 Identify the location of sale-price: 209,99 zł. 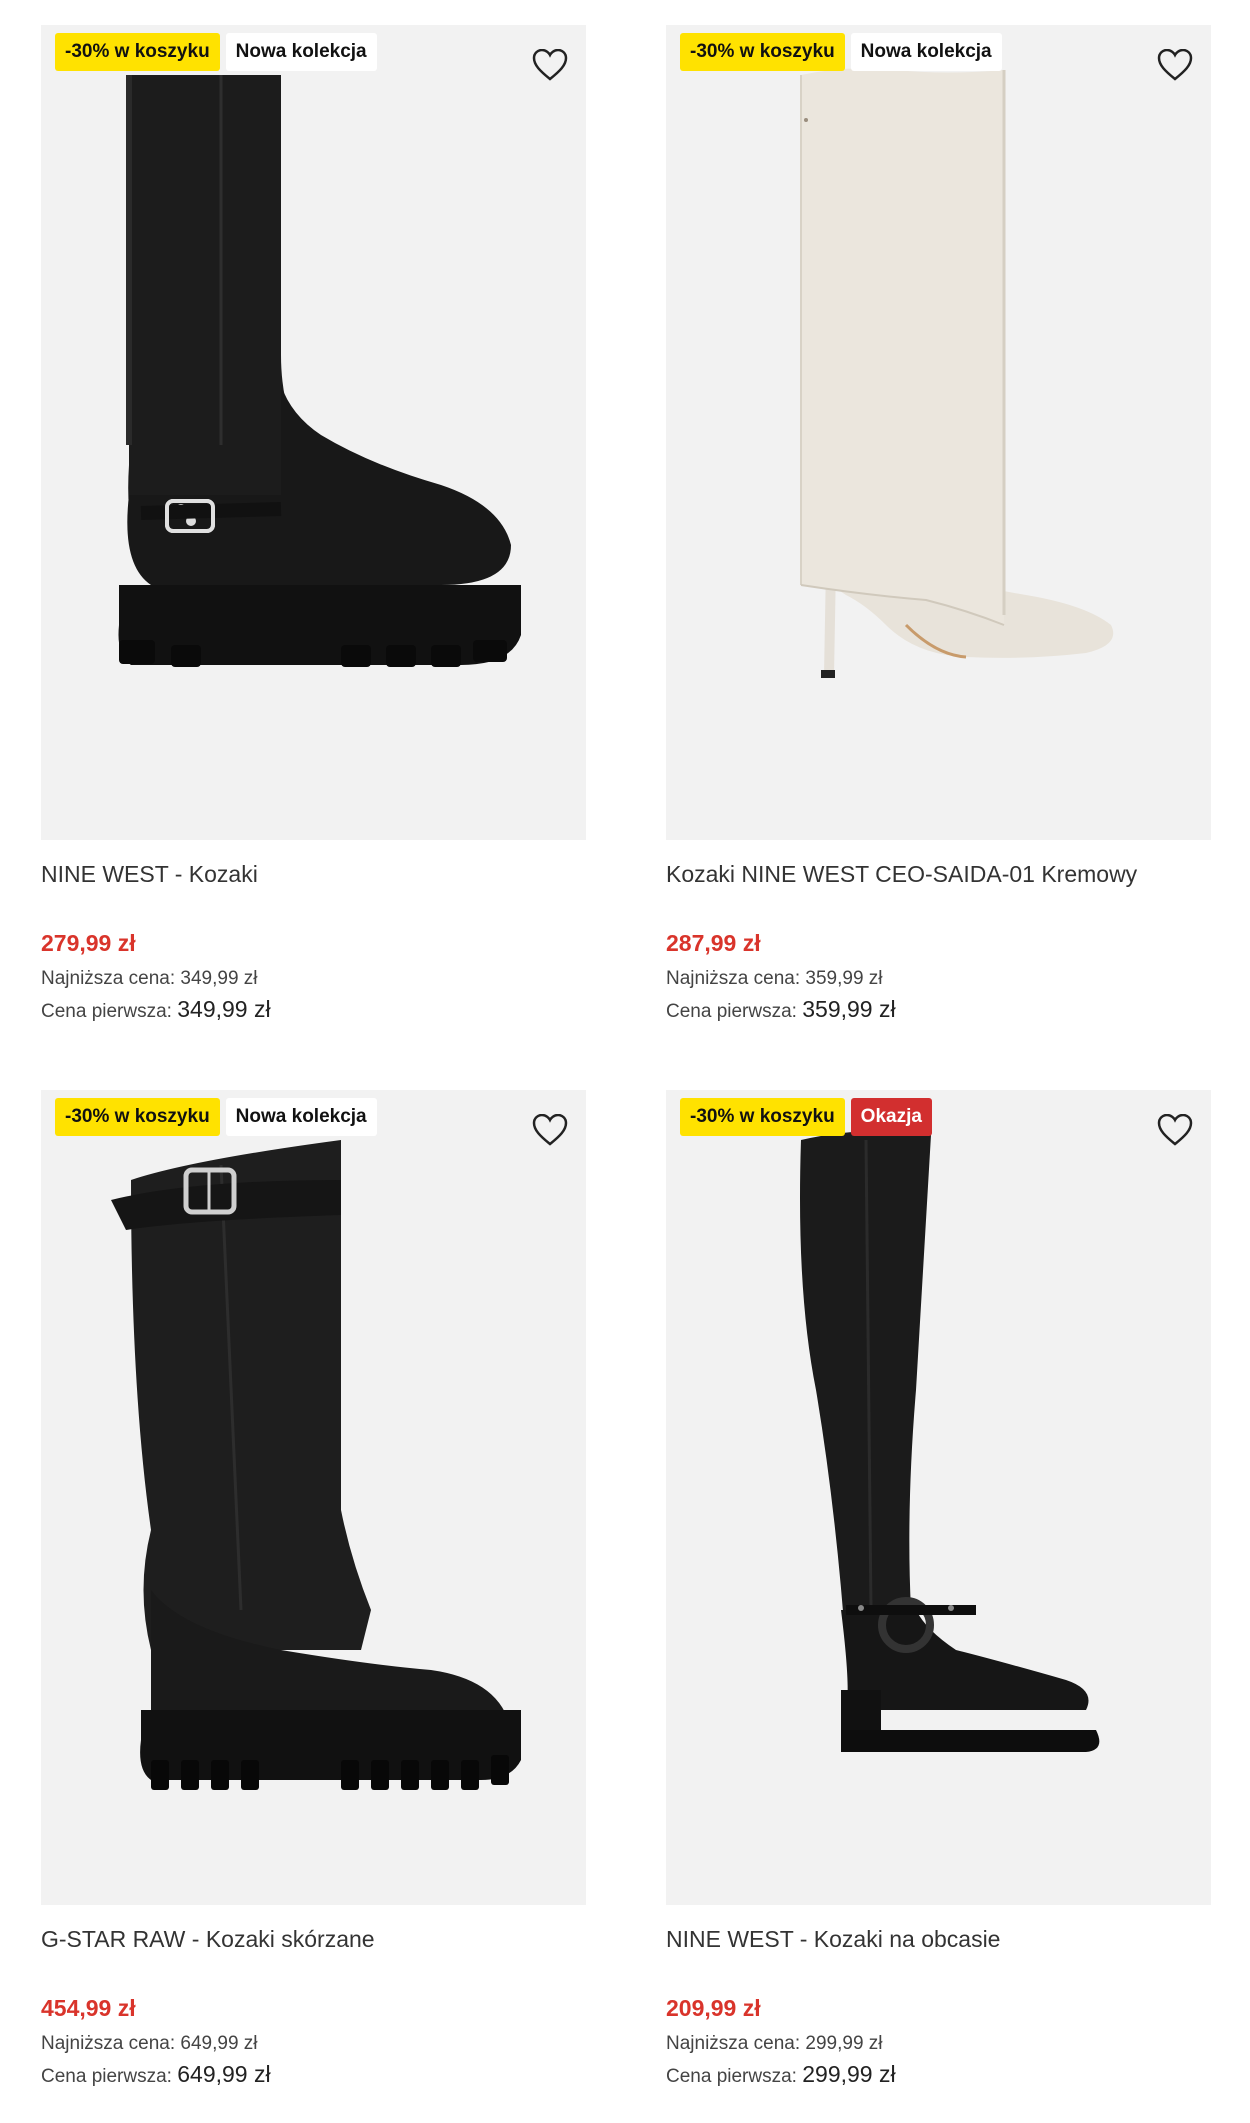
(713, 2008).